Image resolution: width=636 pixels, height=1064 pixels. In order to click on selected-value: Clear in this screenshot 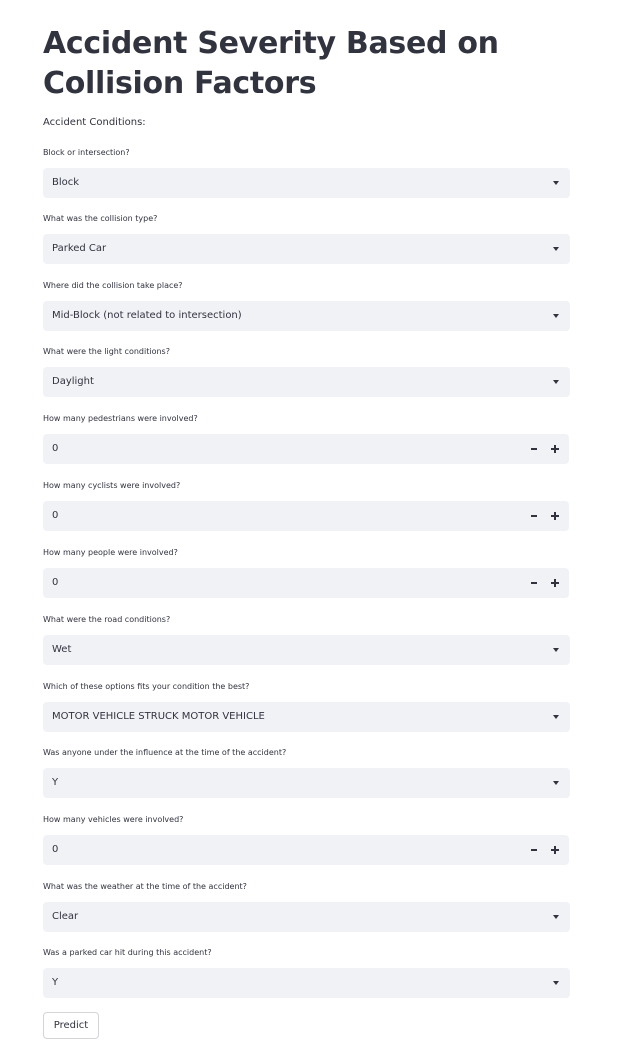, I will do `click(65, 916)`.